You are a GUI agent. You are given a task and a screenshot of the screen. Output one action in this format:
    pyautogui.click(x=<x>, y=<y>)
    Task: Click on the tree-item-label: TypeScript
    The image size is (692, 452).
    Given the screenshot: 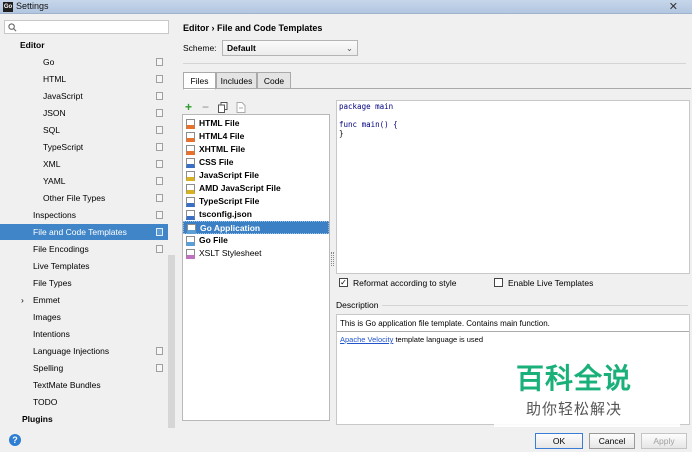 What is the action you would take?
    pyautogui.click(x=63, y=147)
    